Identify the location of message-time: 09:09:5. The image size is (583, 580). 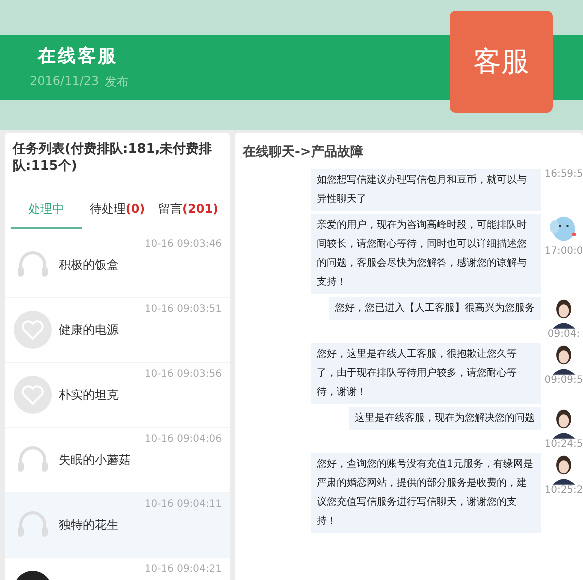
(563, 380).